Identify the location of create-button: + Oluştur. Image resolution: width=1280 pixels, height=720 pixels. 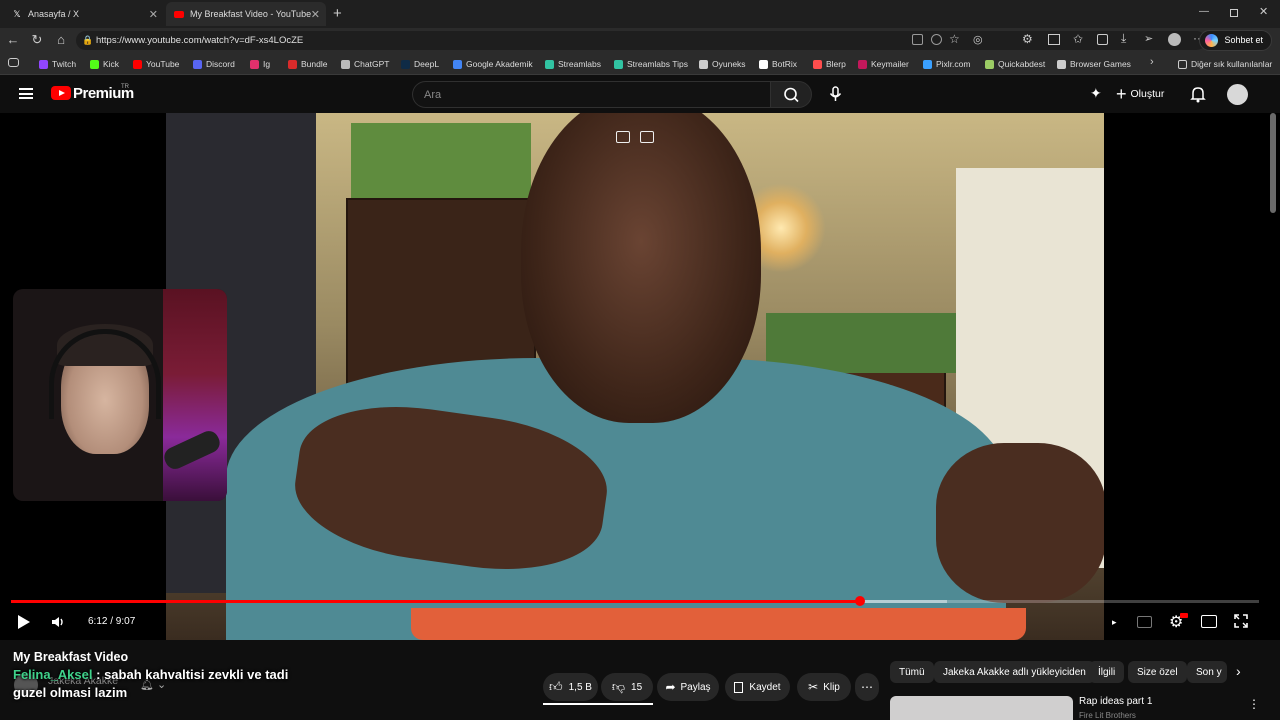
(1140, 94).